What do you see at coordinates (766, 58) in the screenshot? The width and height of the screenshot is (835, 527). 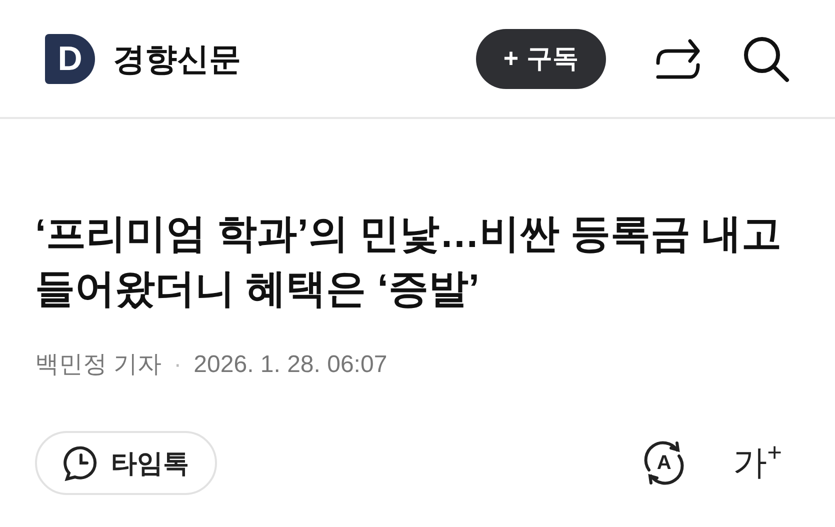 I see `search-icon` at bounding box center [766, 58].